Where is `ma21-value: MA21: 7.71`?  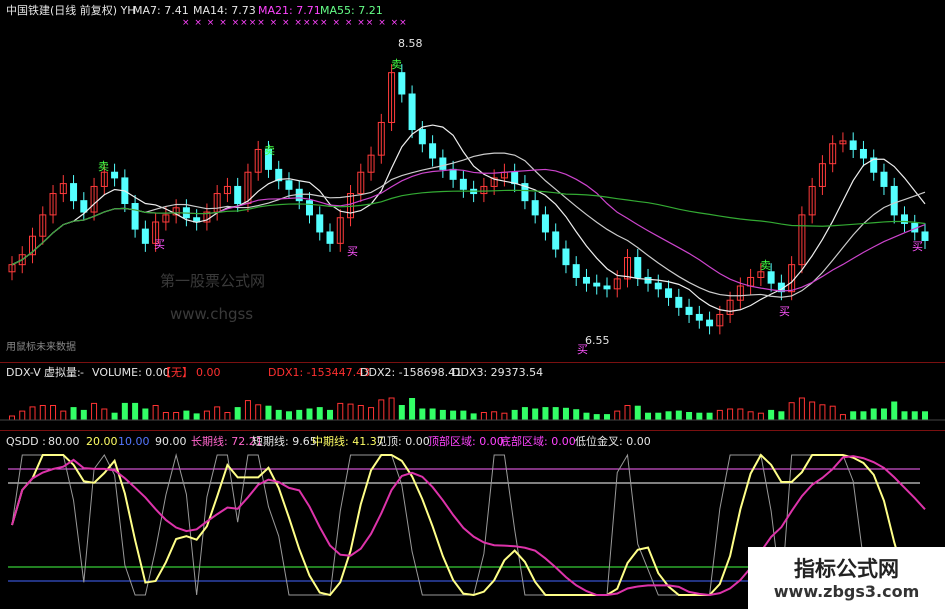
ma21-value: MA21: 7.71 is located at coordinates (289, 10).